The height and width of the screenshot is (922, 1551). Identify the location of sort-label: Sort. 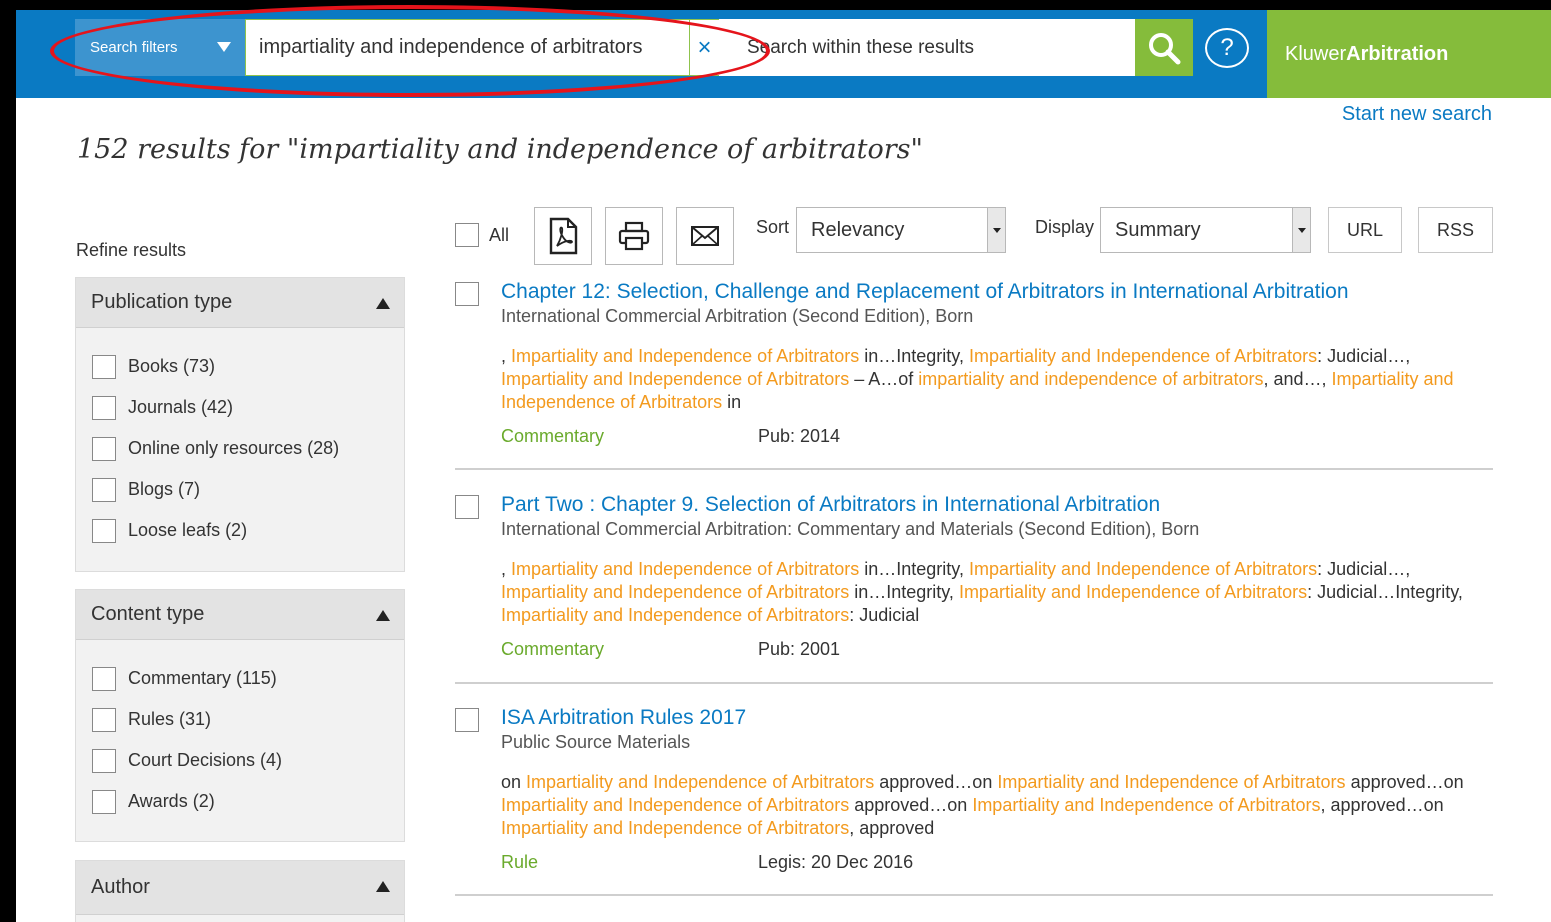
(773, 227).